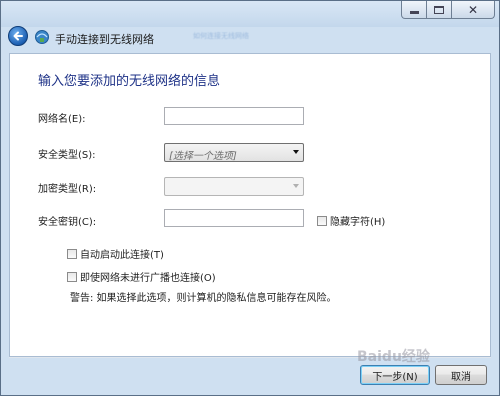 This screenshot has height=396, width=500. What do you see at coordinates (234, 186) in the screenshot?
I see `encryption-type-select` at bounding box center [234, 186].